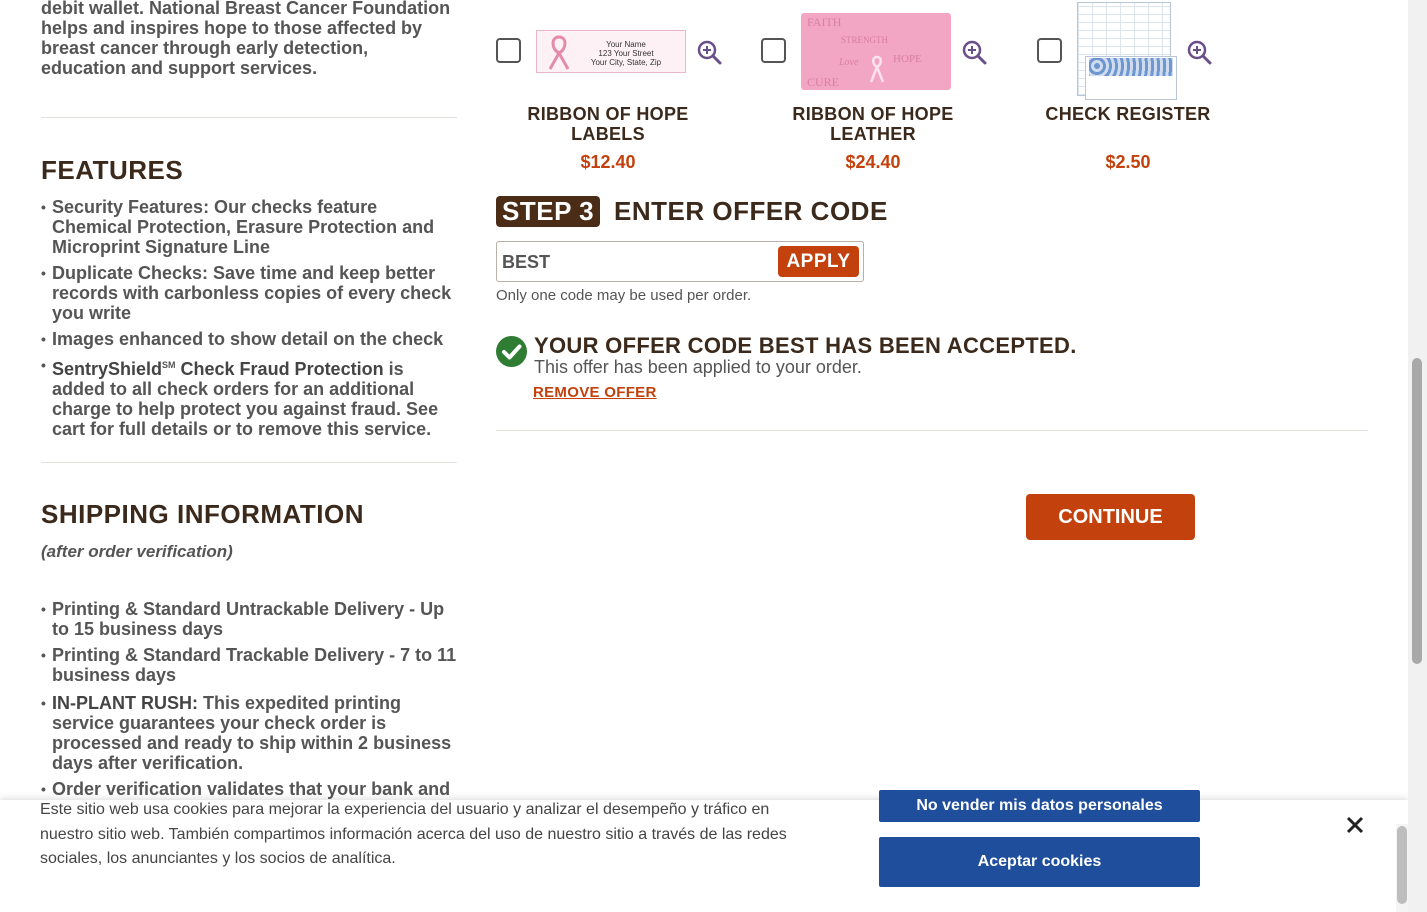 The height and width of the screenshot is (912, 1427). I want to click on continue-button: CONTINUE, so click(1110, 517).